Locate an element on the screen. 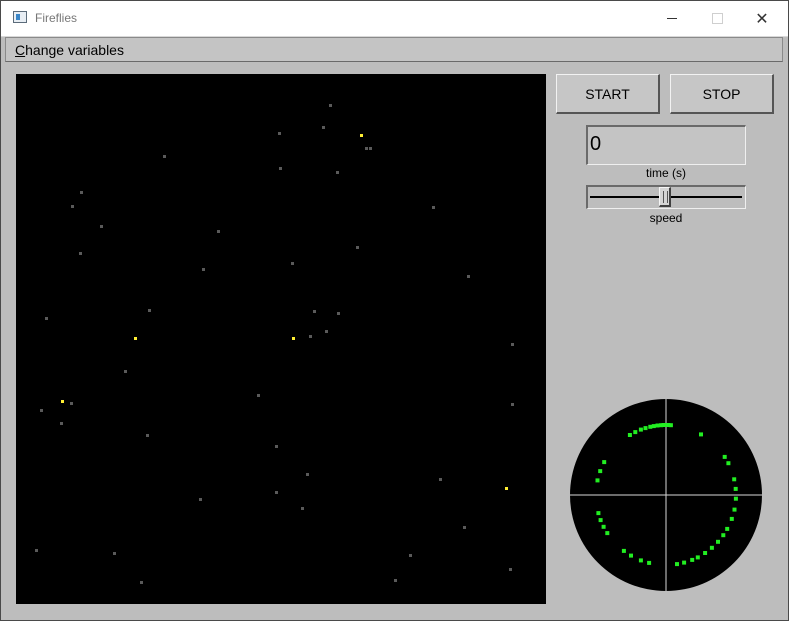  close-icon: ✕ is located at coordinates (762, 19).